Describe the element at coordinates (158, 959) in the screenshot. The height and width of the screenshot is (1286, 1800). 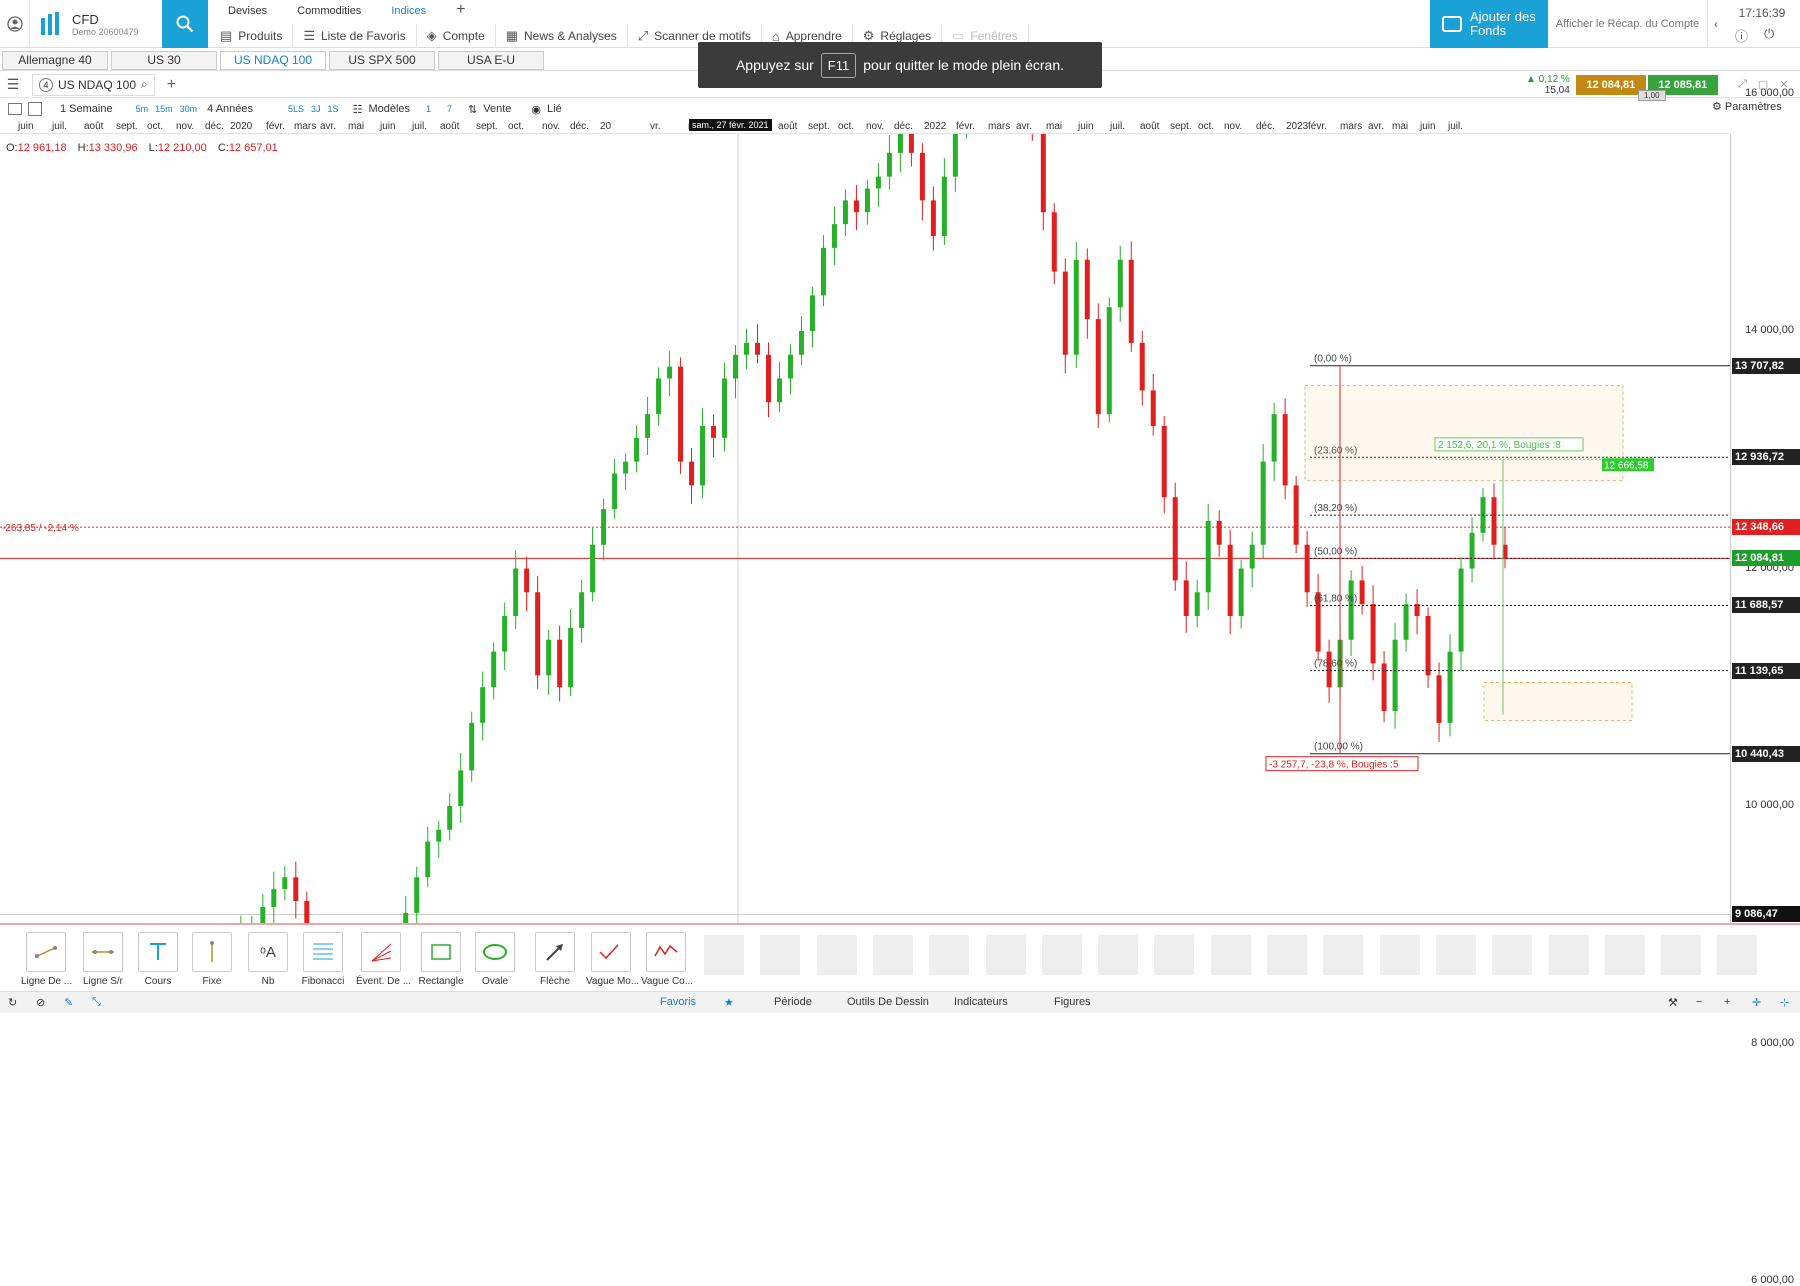
I see `tool-price: Cours` at that location.